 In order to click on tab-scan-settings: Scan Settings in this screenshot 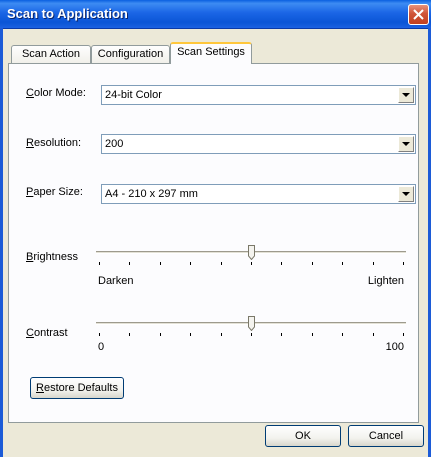, I will do `click(211, 53)`.